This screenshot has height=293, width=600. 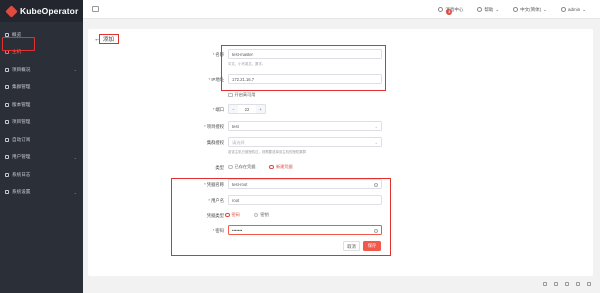 I want to click on radio-label: 新建凭据, so click(x=284, y=166).